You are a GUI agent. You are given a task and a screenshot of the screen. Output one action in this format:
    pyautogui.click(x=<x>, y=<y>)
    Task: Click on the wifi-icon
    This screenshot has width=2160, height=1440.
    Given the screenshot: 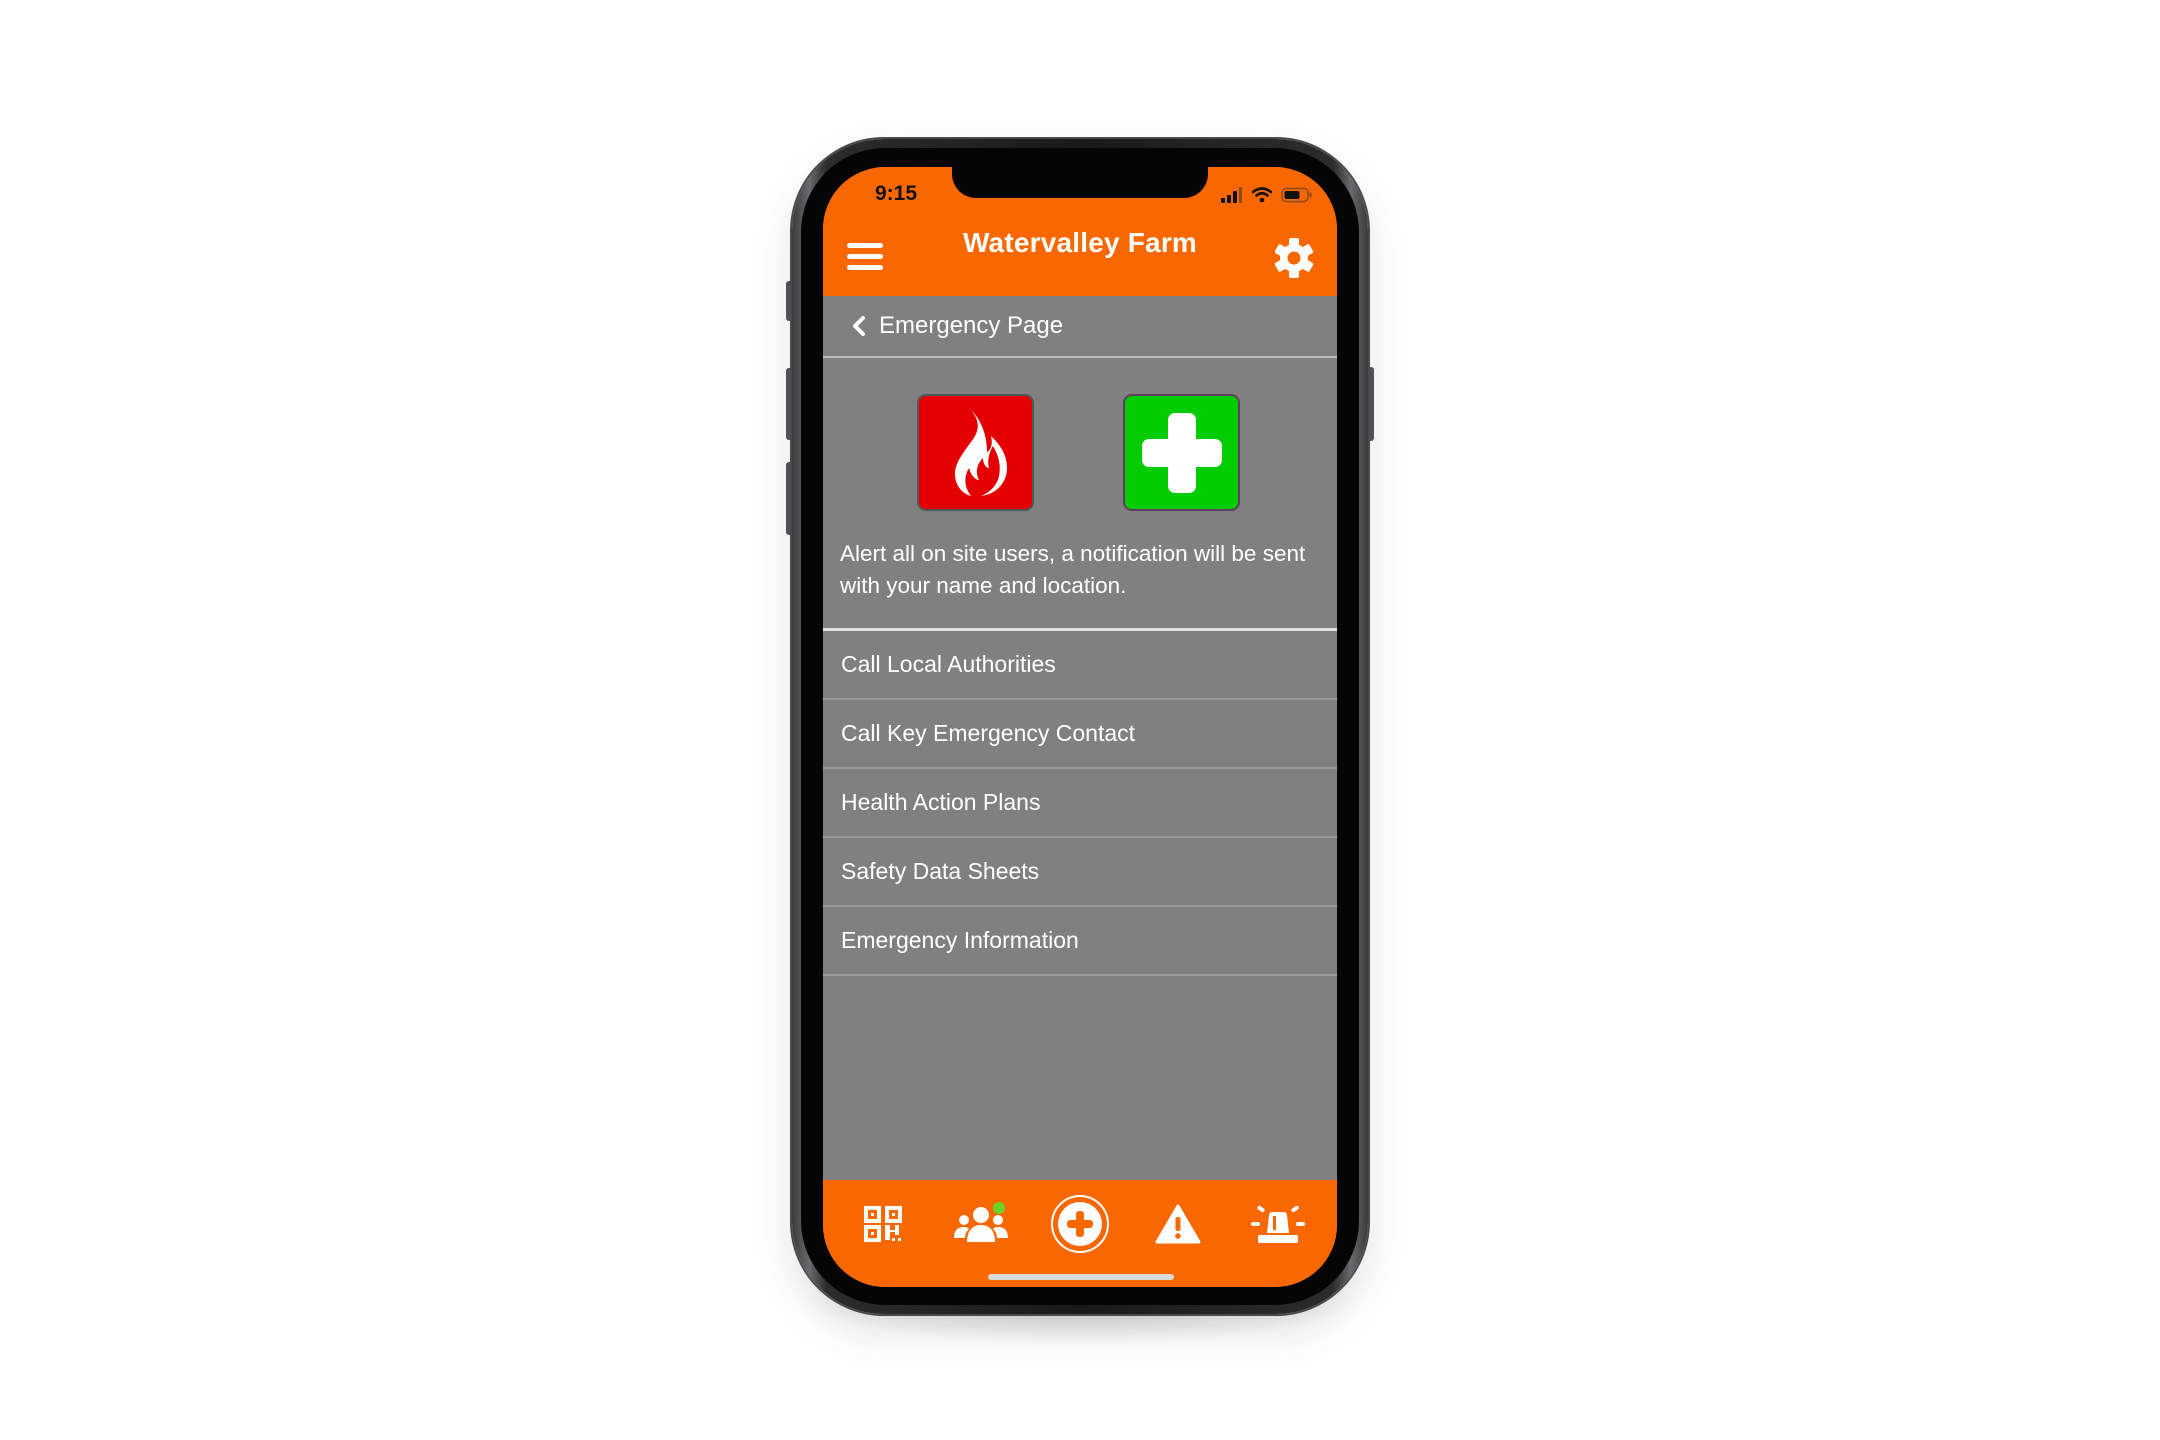 What is the action you would take?
    pyautogui.click(x=1262, y=195)
    